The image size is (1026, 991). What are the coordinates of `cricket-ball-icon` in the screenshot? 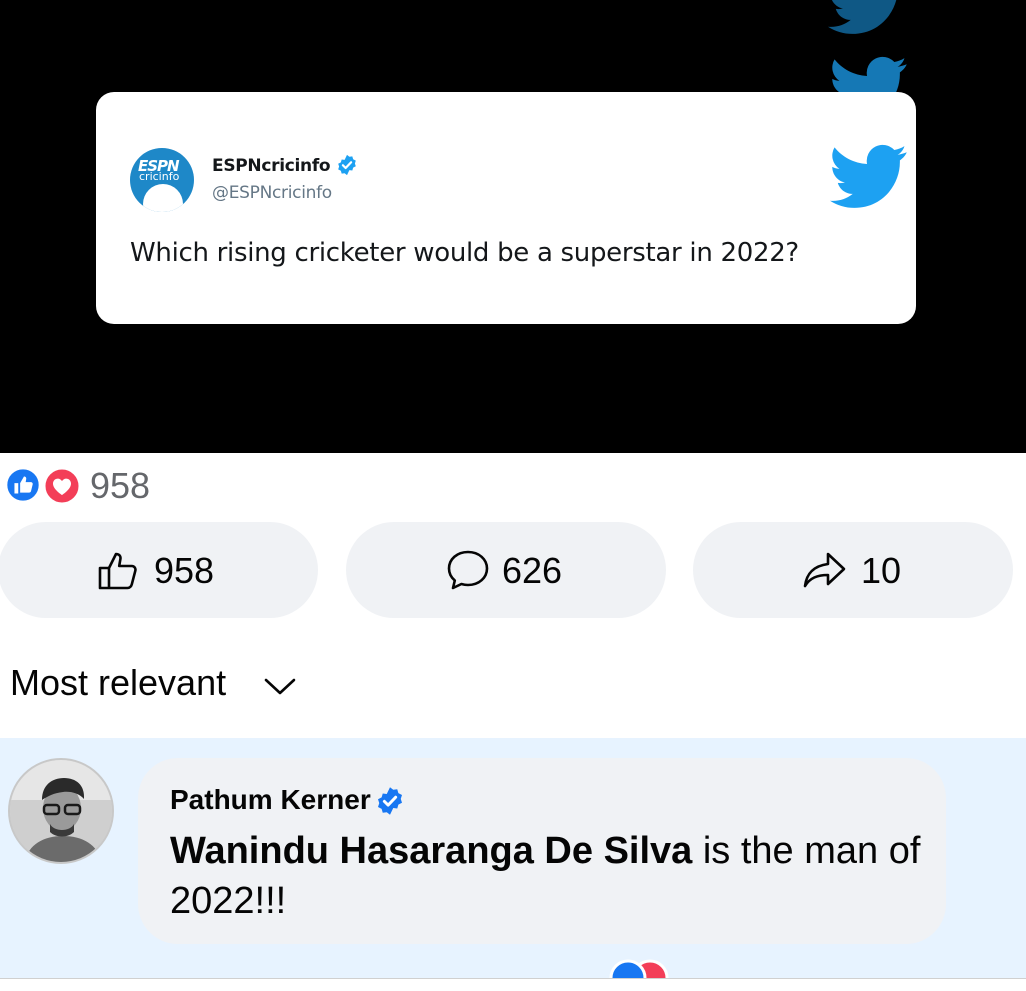 It's located at (163, 198).